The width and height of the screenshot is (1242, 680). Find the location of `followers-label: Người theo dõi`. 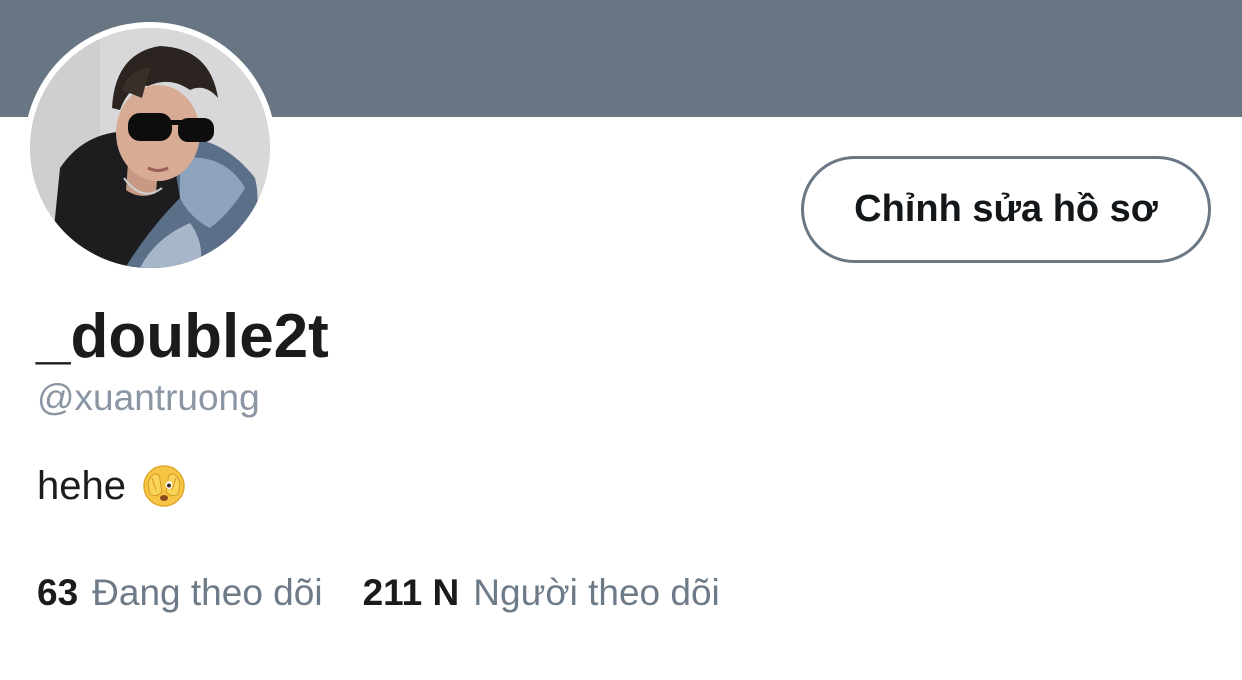

followers-label: Người theo dõi is located at coordinates (596, 592).